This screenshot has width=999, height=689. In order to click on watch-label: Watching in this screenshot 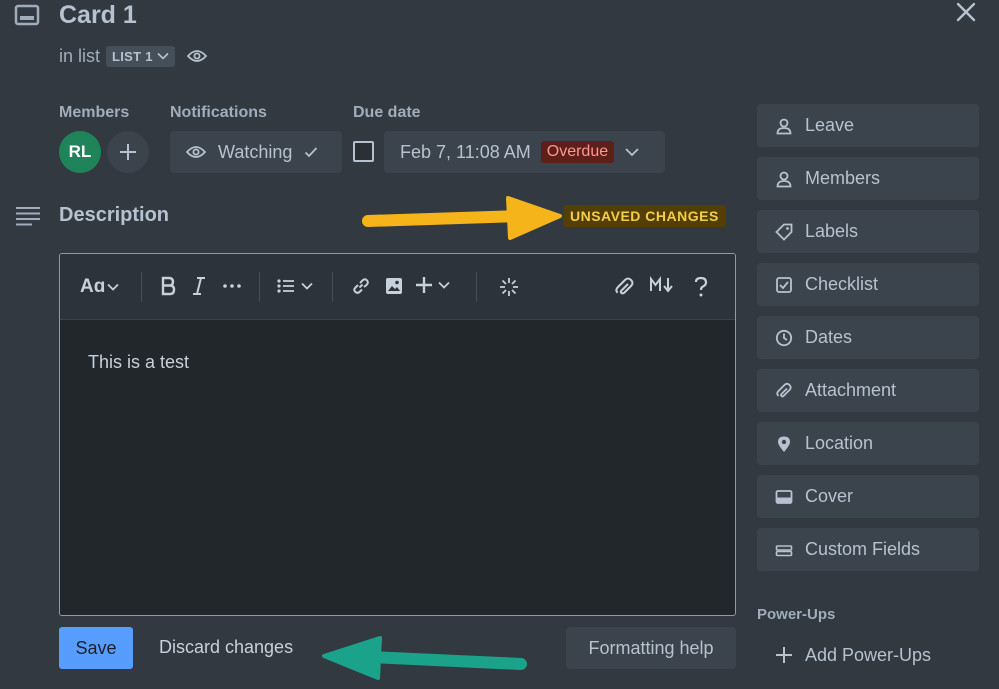, I will do `click(255, 151)`.